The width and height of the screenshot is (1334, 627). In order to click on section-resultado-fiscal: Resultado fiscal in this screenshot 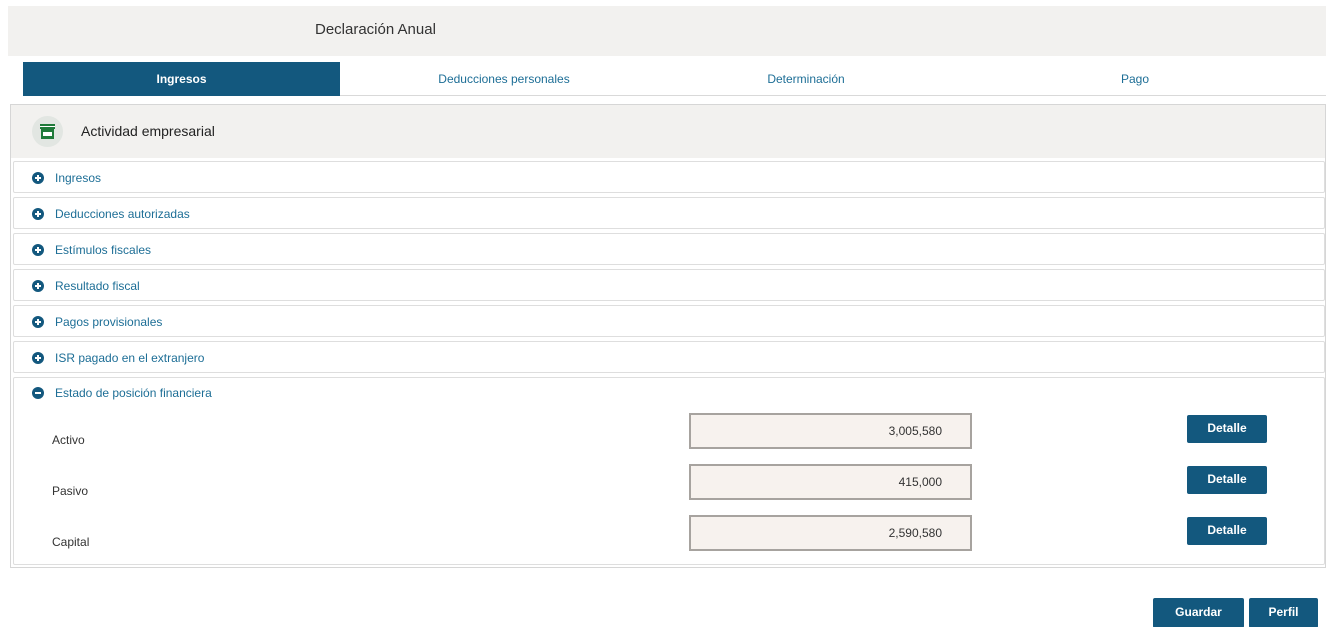, I will do `click(669, 285)`.